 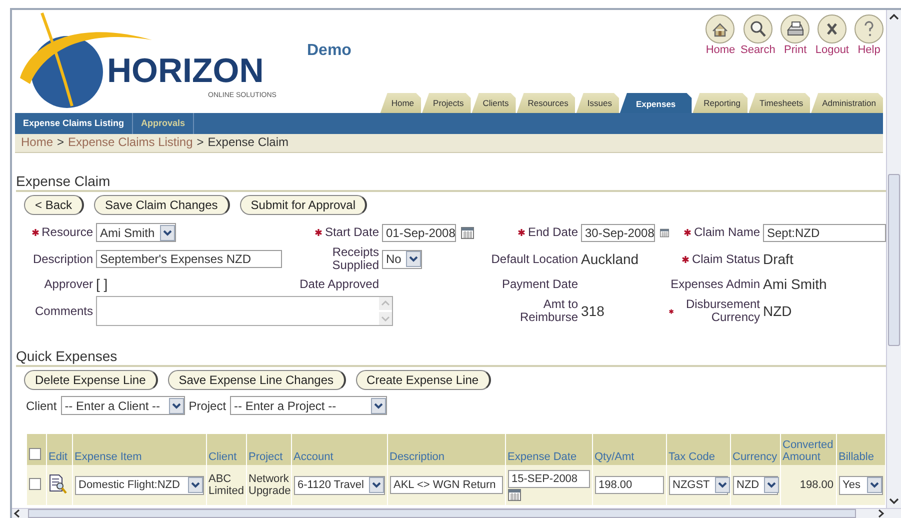 What do you see at coordinates (139, 485) in the screenshot?
I see `dropdown: Domestic Flight:NZD` at bounding box center [139, 485].